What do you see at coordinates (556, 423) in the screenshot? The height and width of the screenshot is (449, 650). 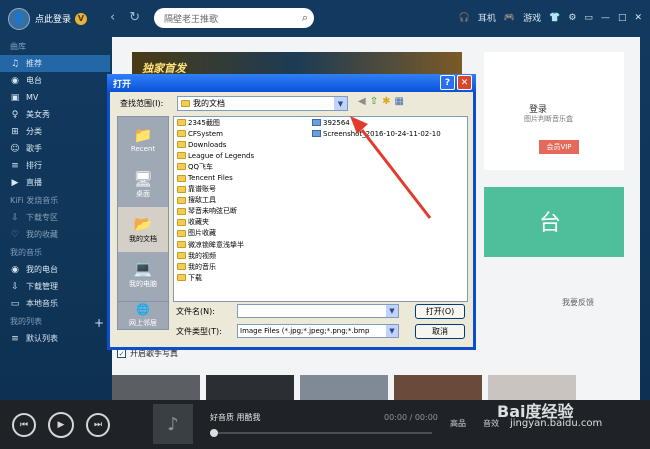 I see `watermark-url: jingyan.baidu.com` at bounding box center [556, 423].